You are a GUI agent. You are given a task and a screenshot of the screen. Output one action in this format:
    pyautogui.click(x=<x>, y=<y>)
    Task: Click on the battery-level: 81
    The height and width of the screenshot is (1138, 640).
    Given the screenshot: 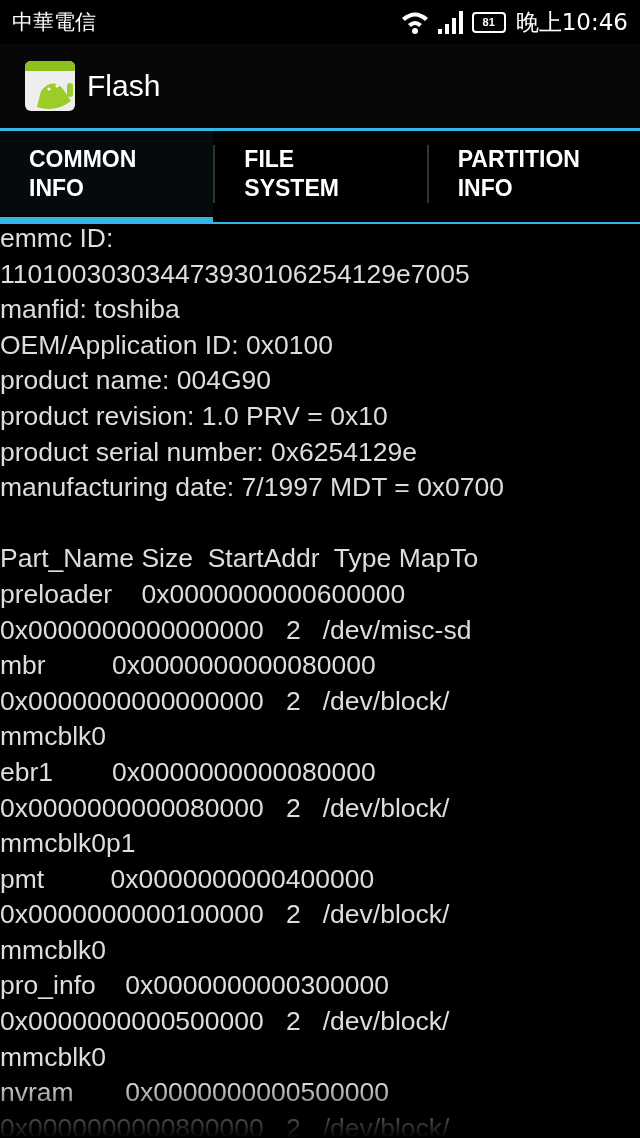 What is the action you would take?
    pyautogui.click(x=488, y=22)
    